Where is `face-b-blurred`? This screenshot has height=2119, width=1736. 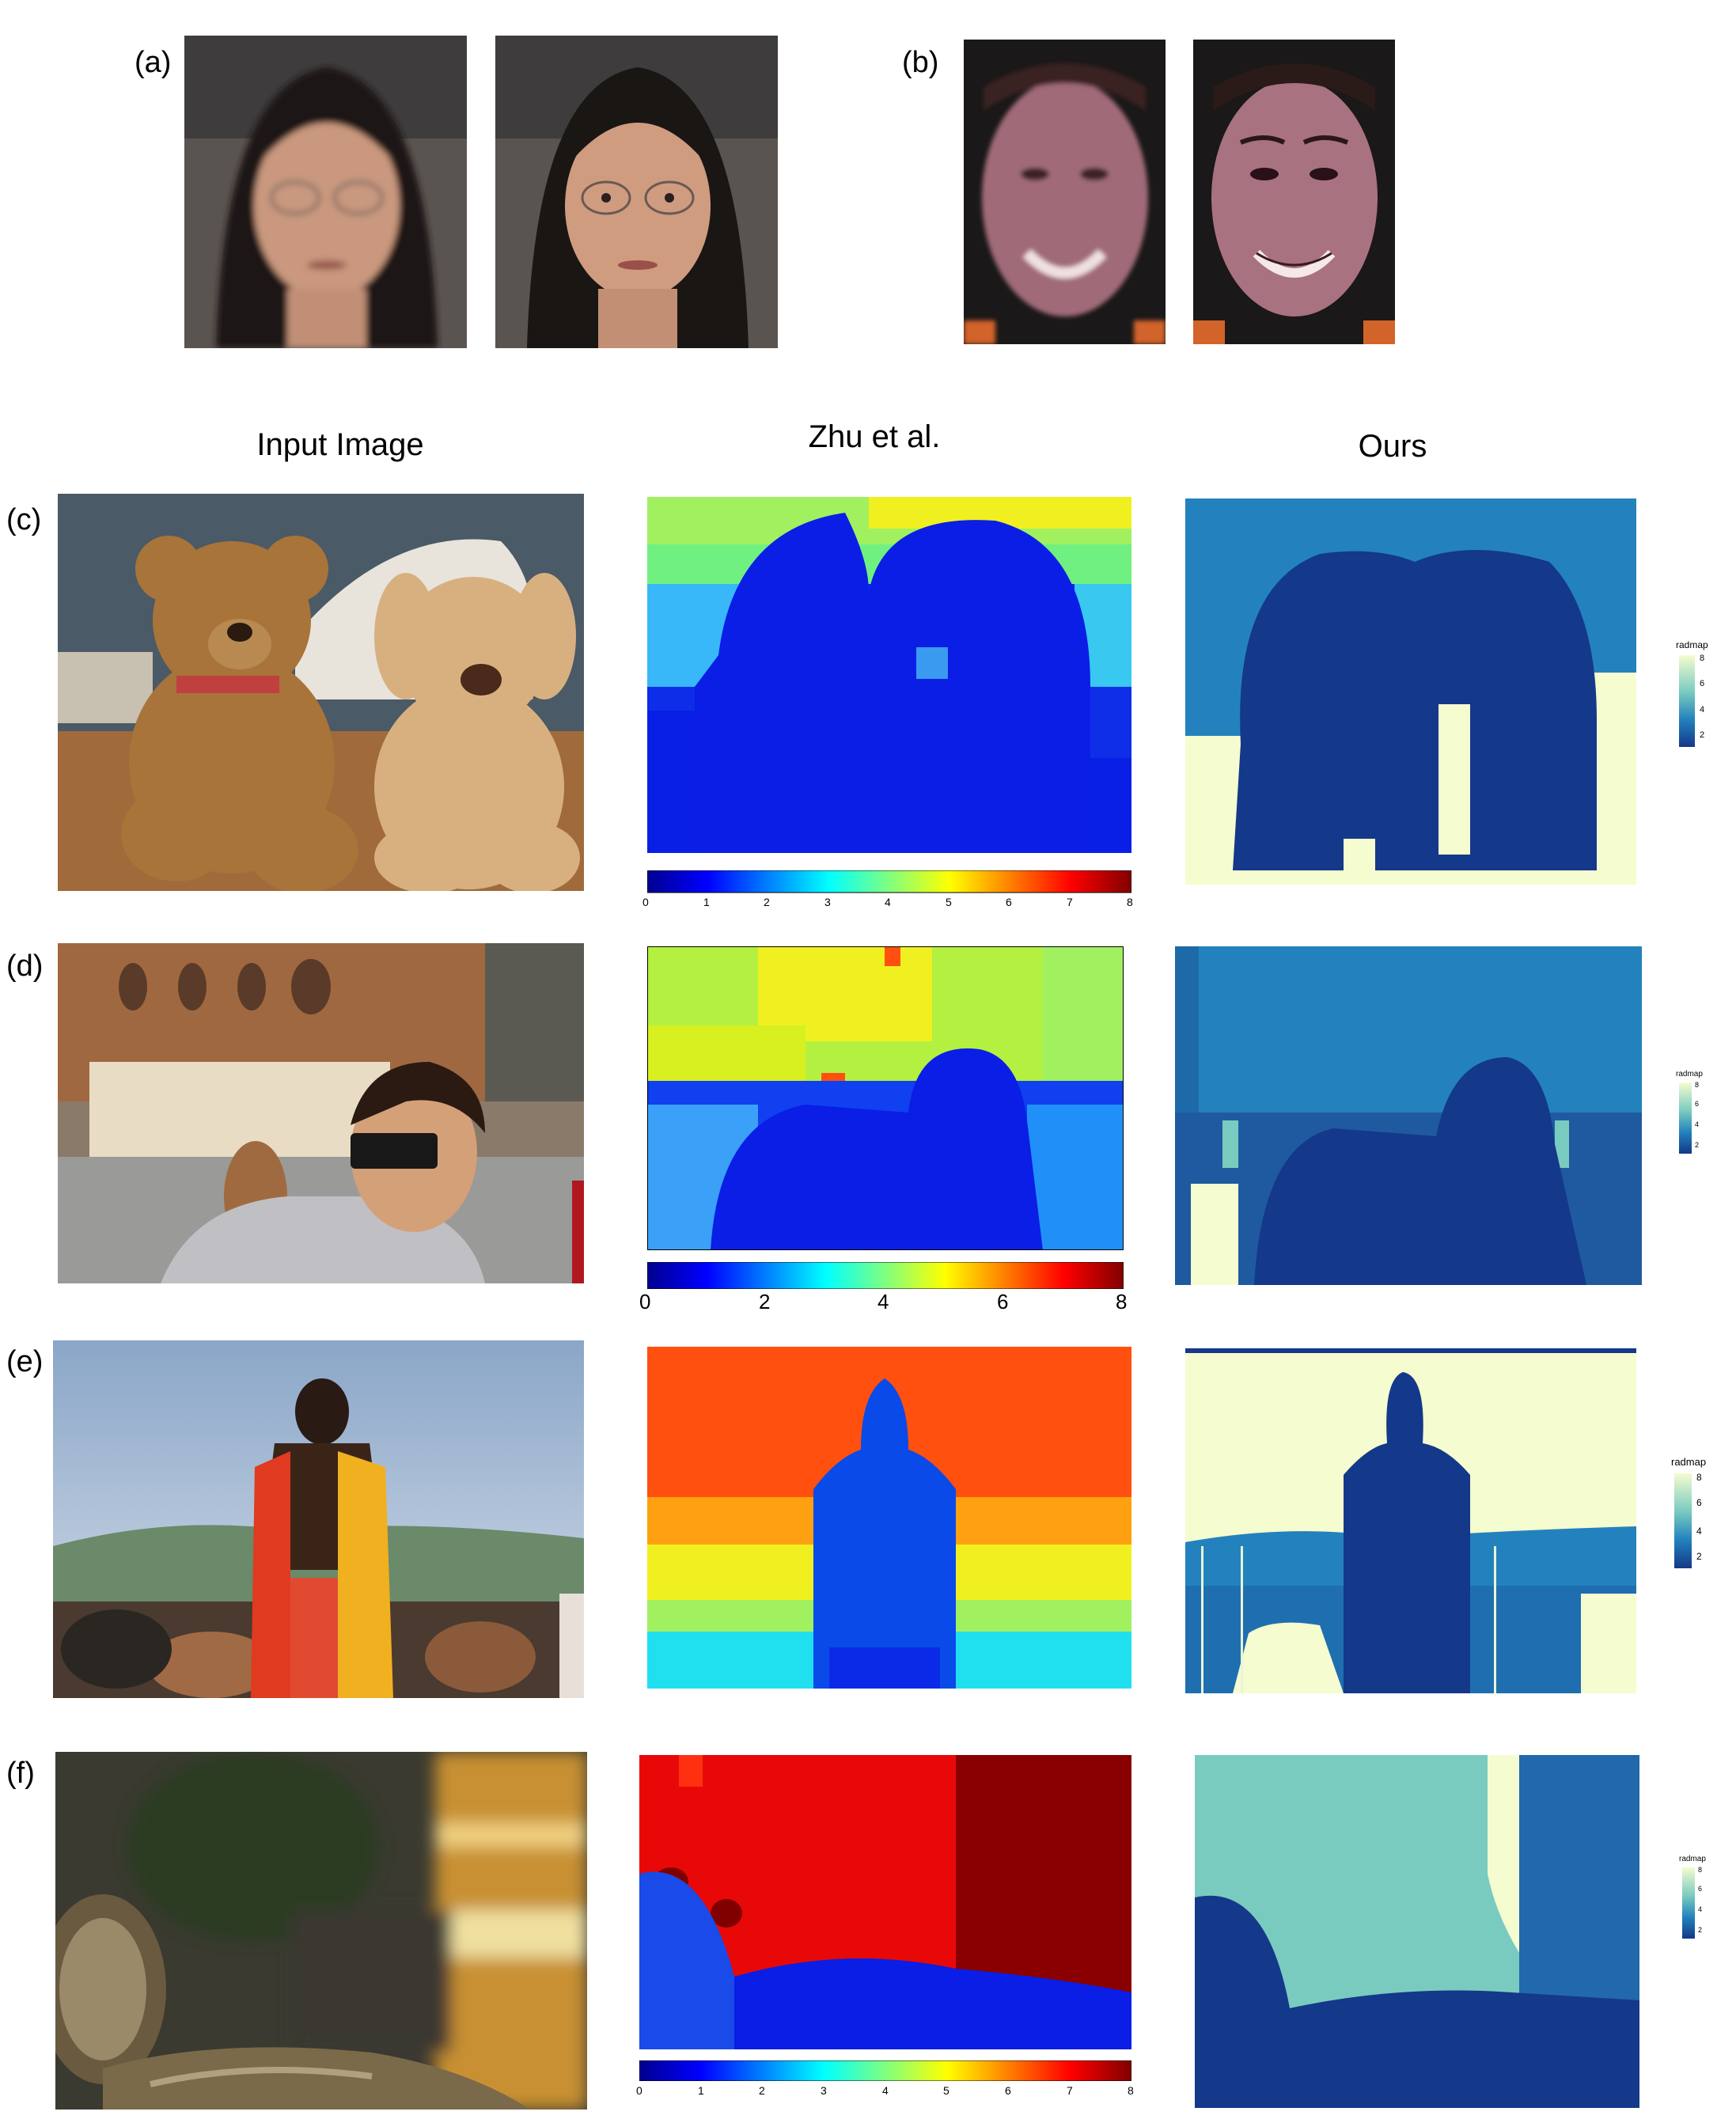 face-b-blurred is located at coordinates (1065, 192).